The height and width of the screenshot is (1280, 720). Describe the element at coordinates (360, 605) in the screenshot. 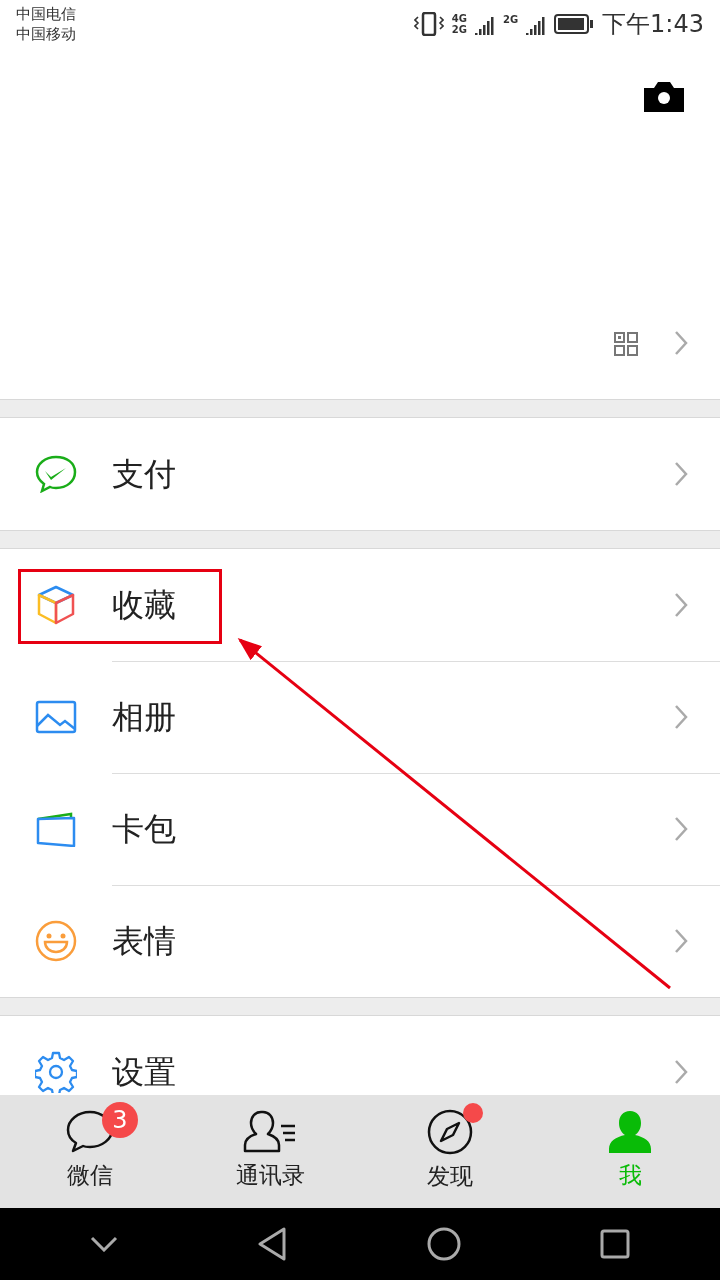

I see `menu-item: 收藏` at that location.